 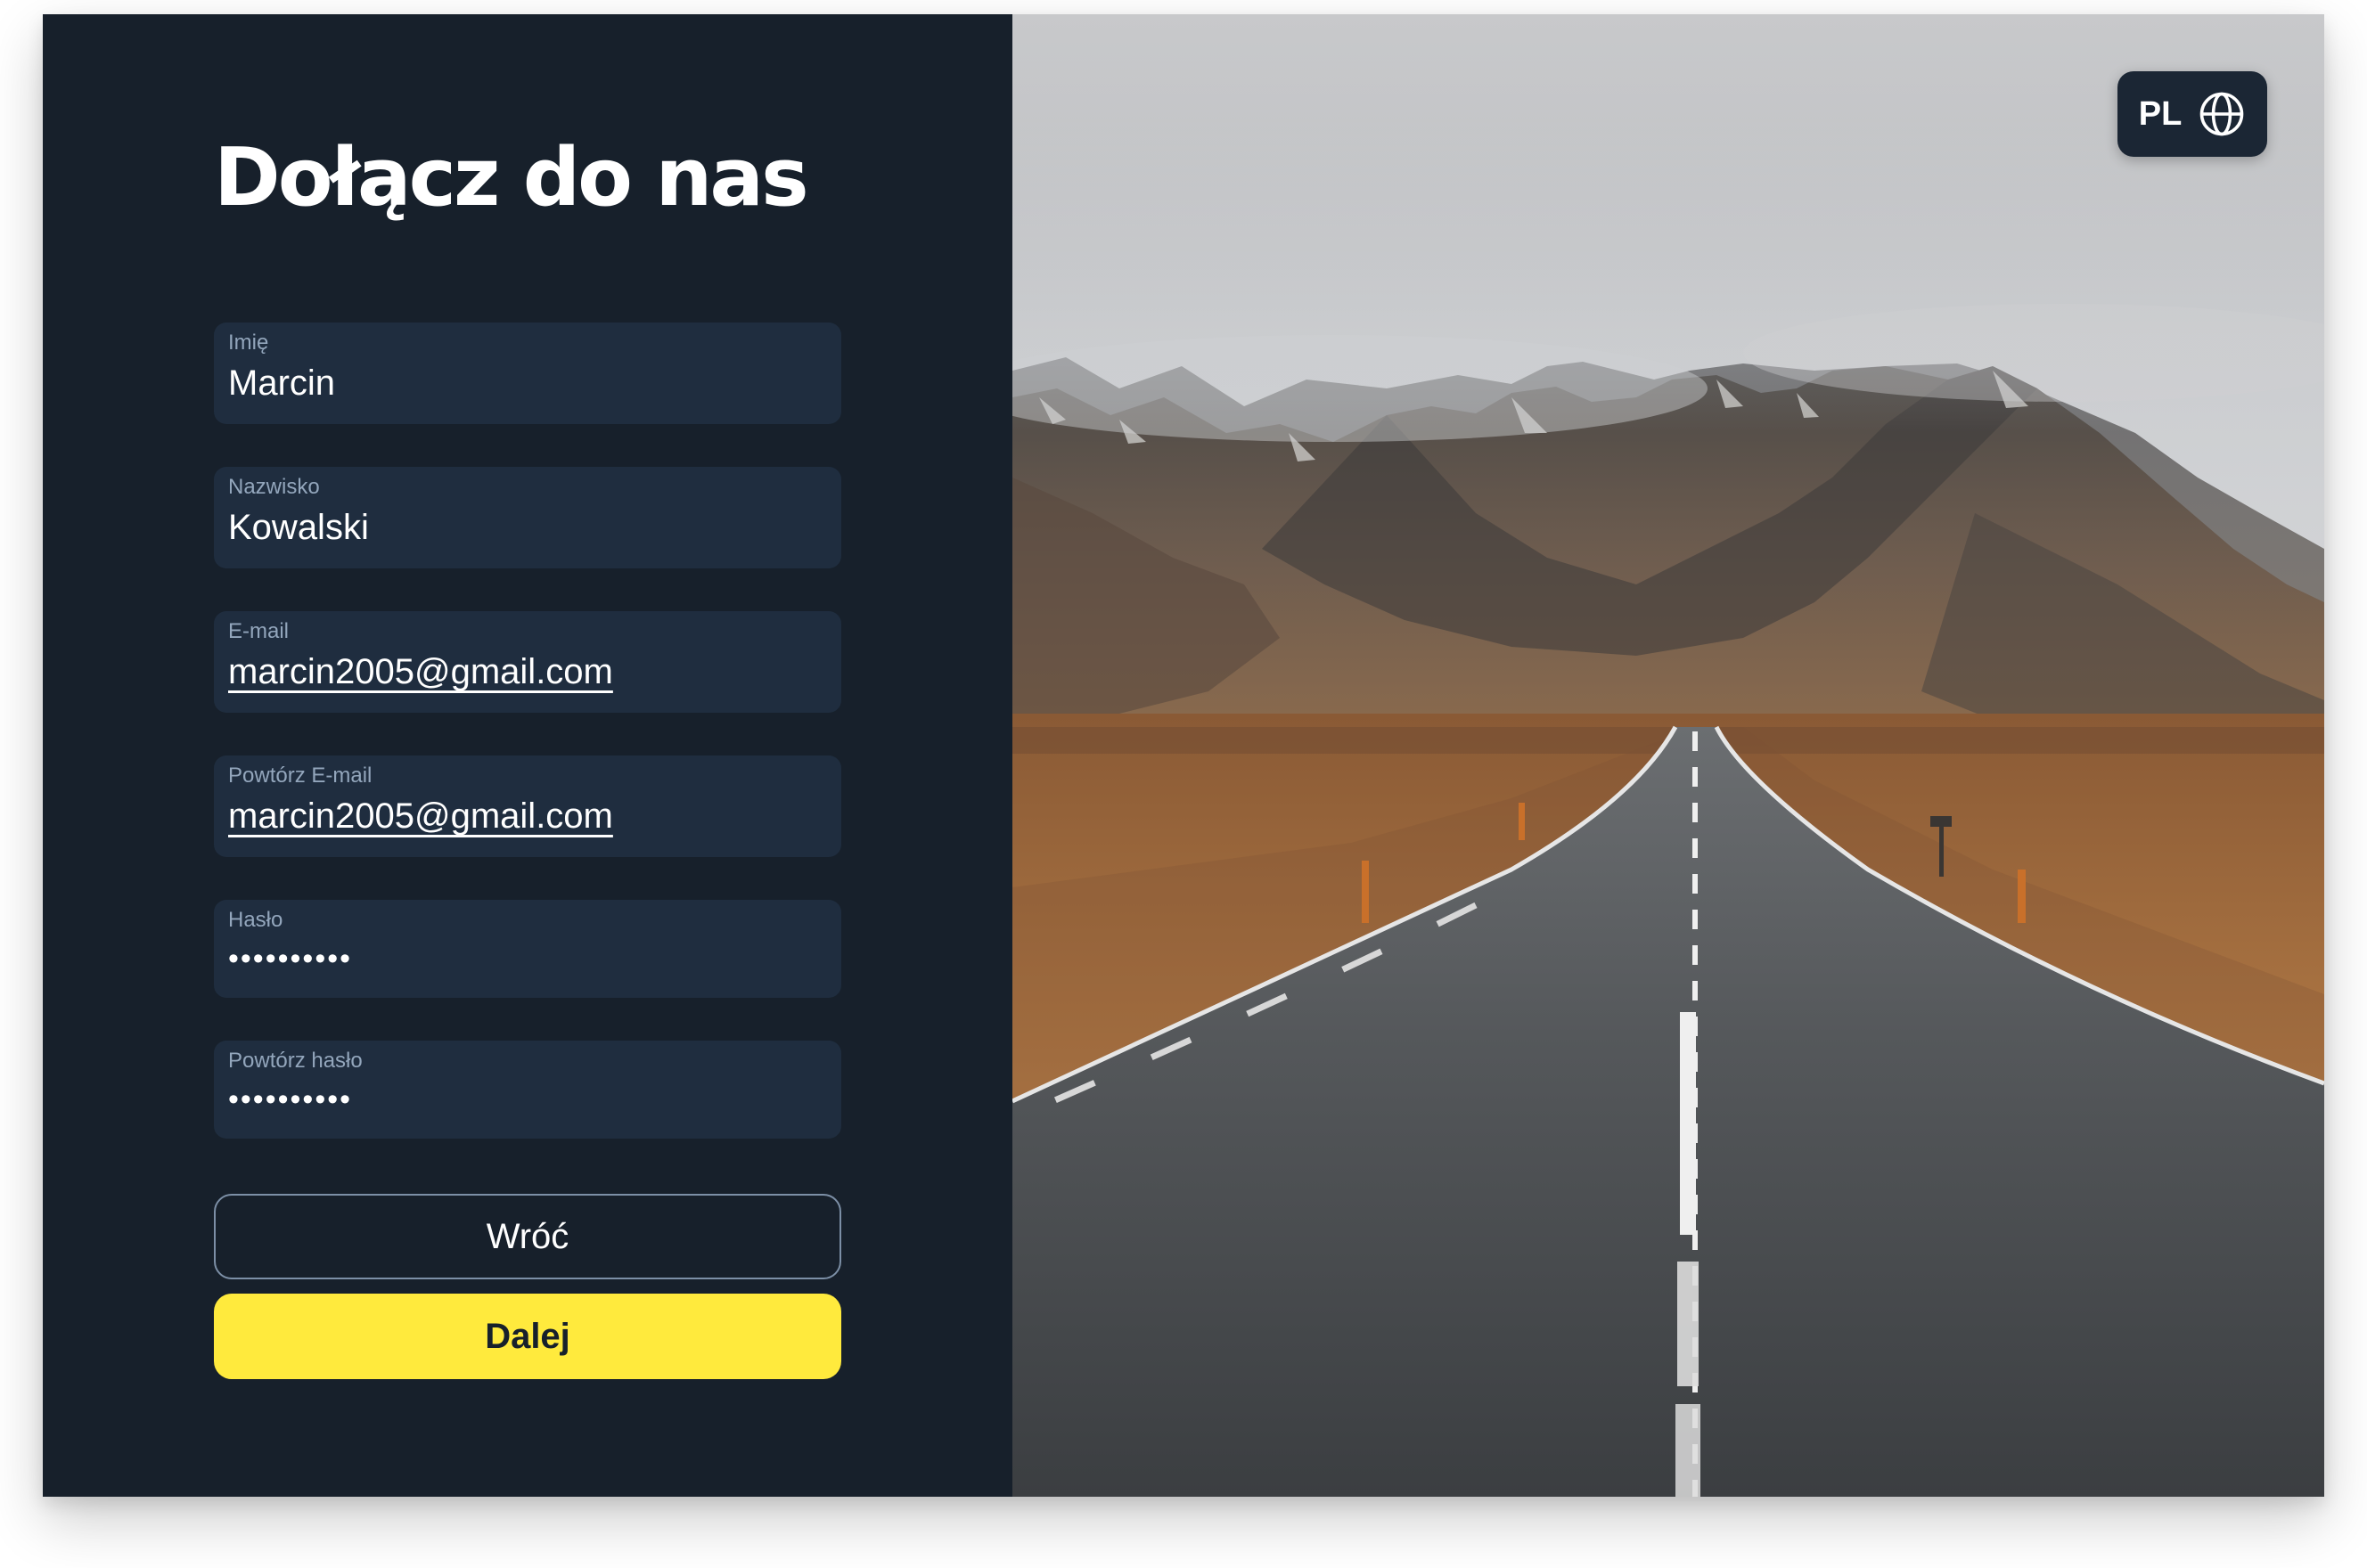 I want to click on first-name-value: Marcin, so click(x=281, y=383).